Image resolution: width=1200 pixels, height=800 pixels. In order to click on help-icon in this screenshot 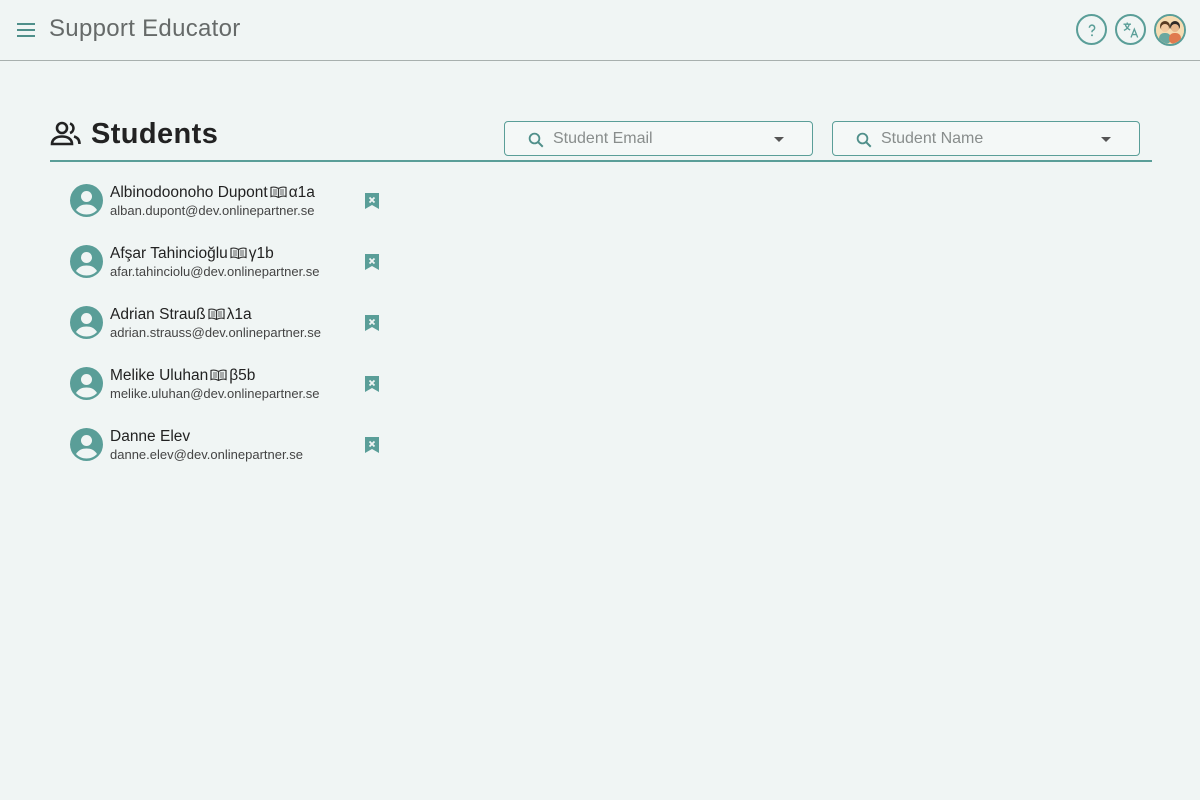, I will do `click(1091, 29)`.